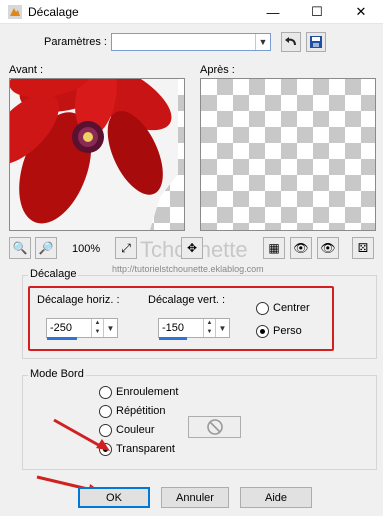  I want to click on zoom-out-button: 🔍, so click(20, 248).